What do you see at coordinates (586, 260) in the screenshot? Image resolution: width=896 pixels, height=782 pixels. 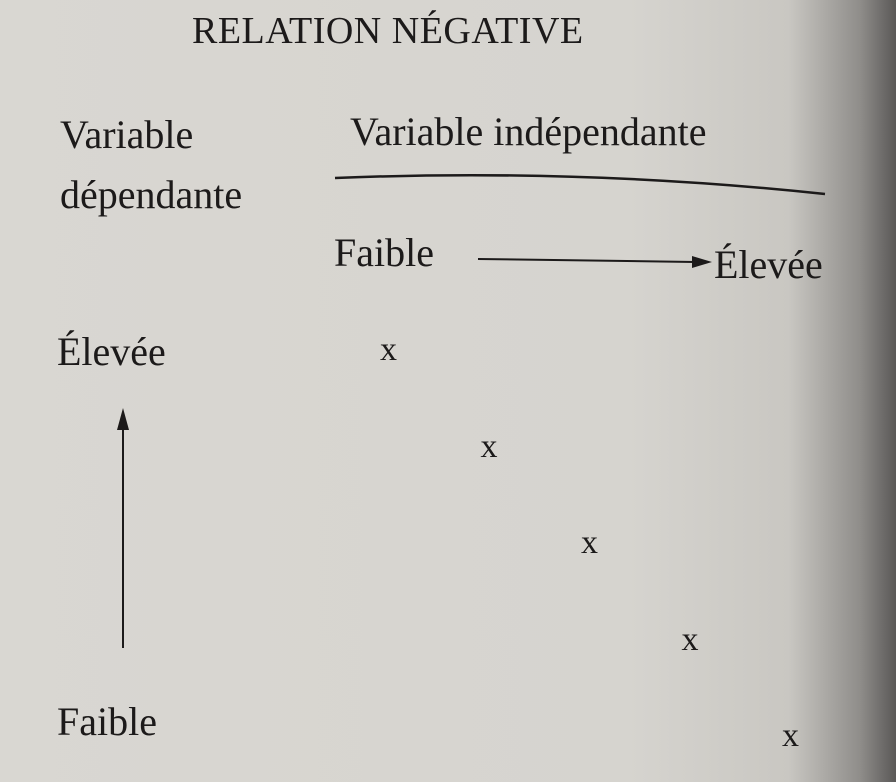 I see `x-axis-arrow-line` at bounding box center [586, 260].